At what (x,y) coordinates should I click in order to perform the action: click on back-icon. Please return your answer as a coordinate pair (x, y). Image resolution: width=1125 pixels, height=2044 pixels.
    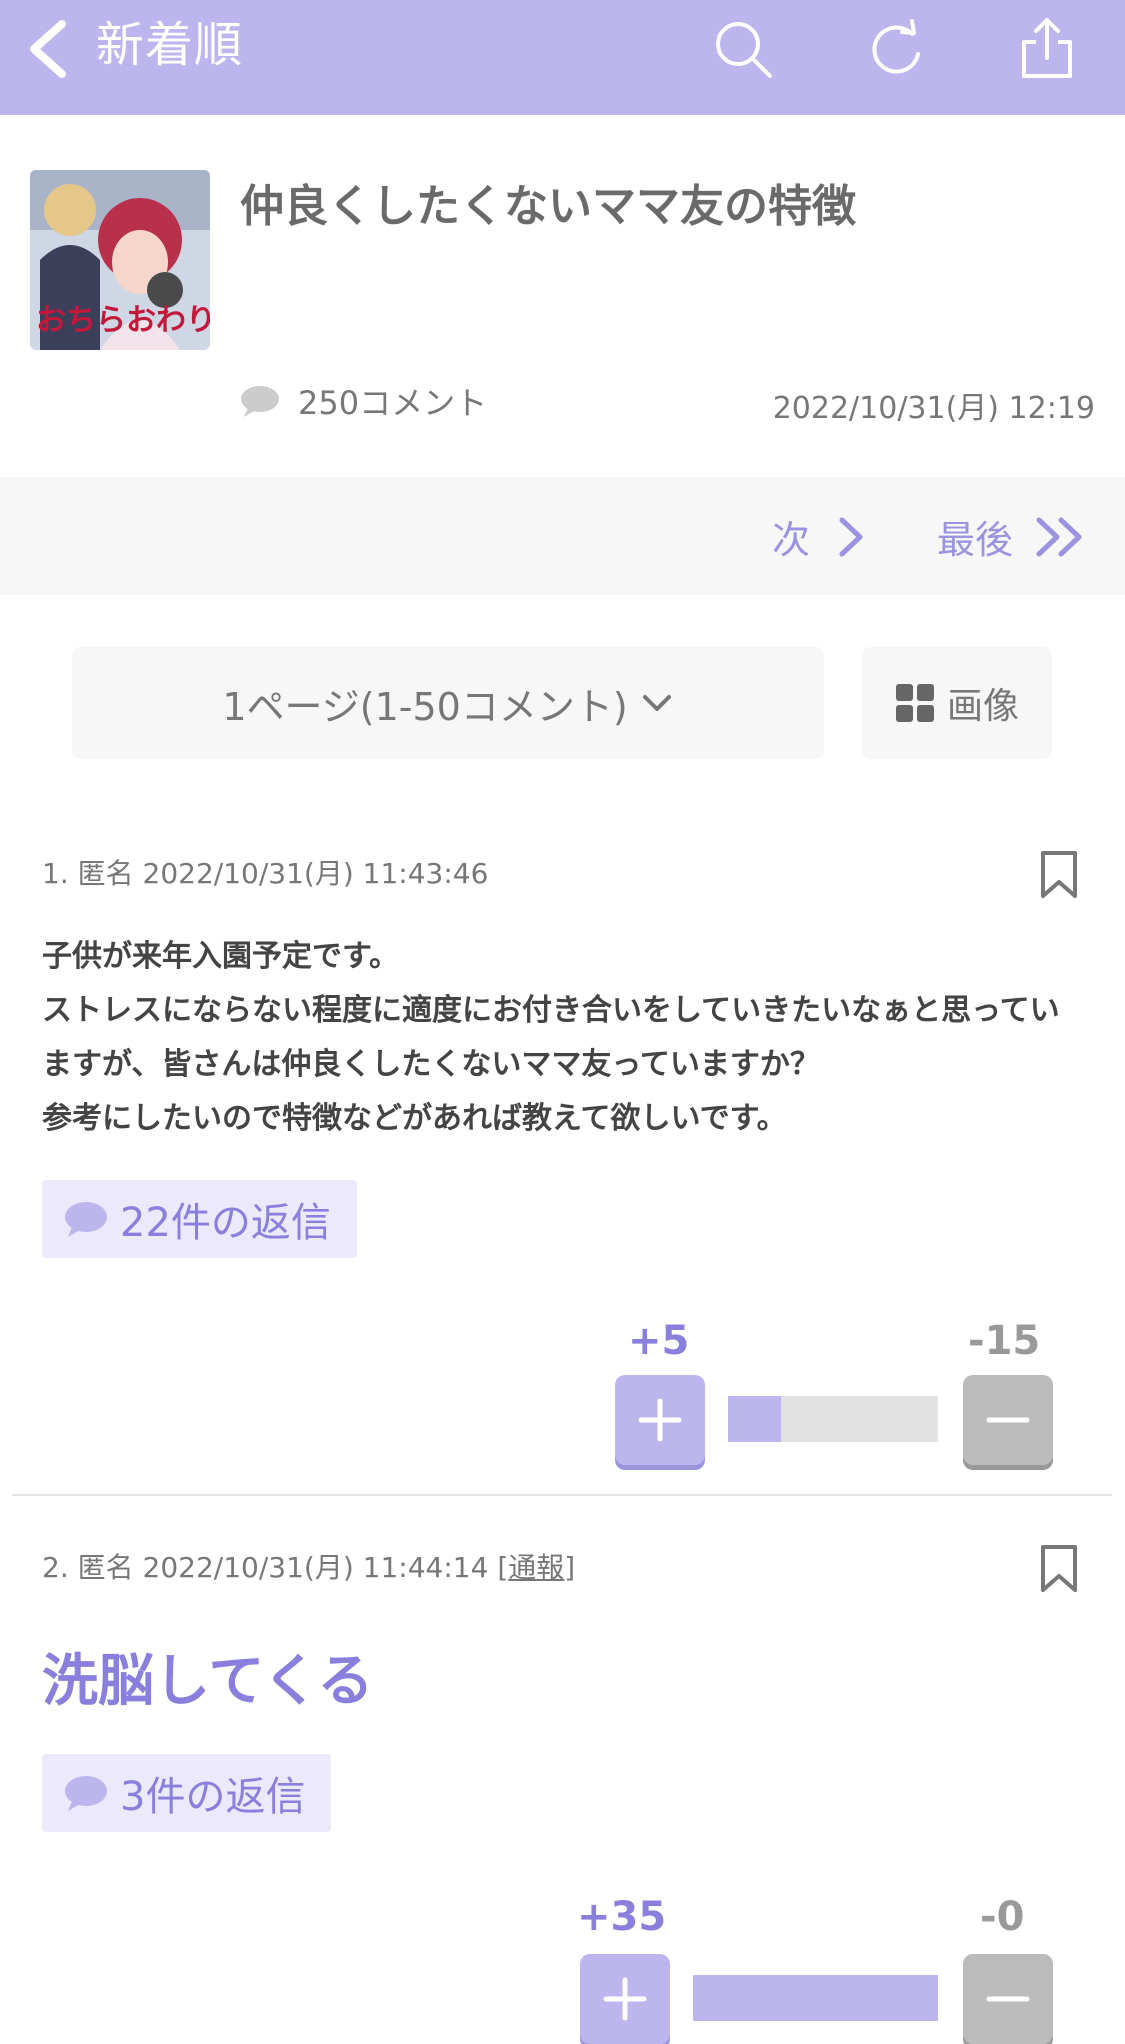
    Looking at the image, I should click on (48, 49).